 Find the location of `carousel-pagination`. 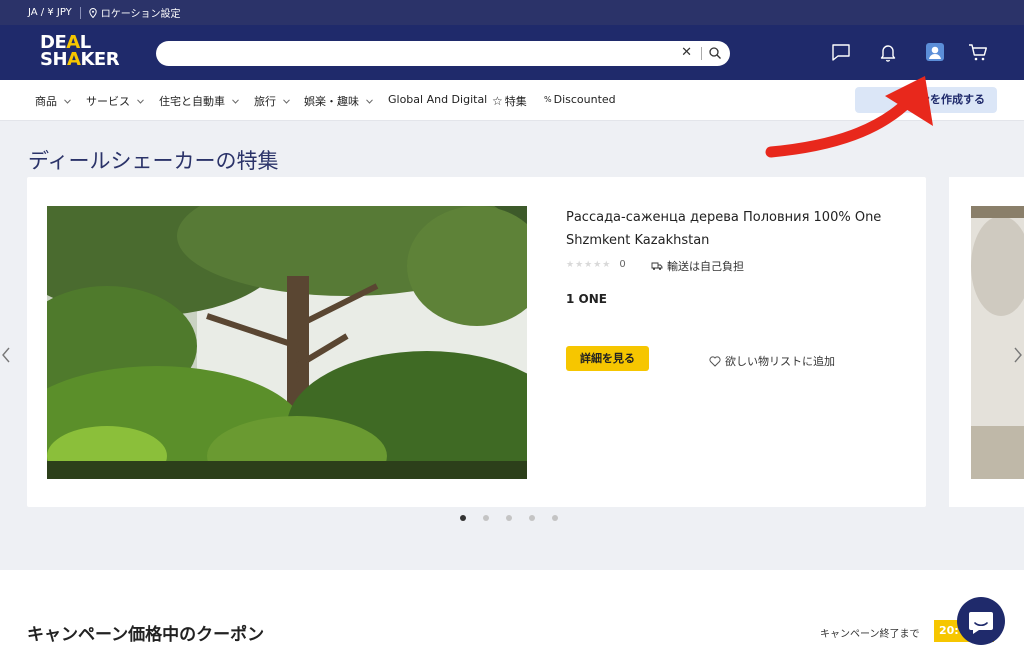

carousel-pagination is located at coordinates (509, 518).